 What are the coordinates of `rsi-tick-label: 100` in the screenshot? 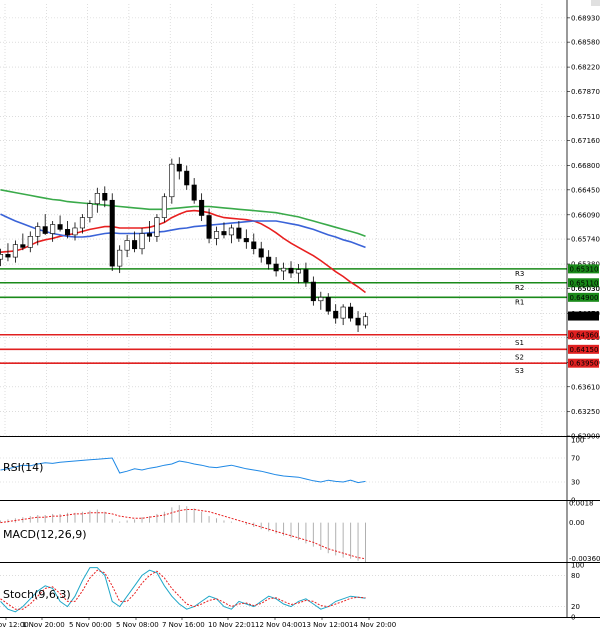 It's located at (577, 441).